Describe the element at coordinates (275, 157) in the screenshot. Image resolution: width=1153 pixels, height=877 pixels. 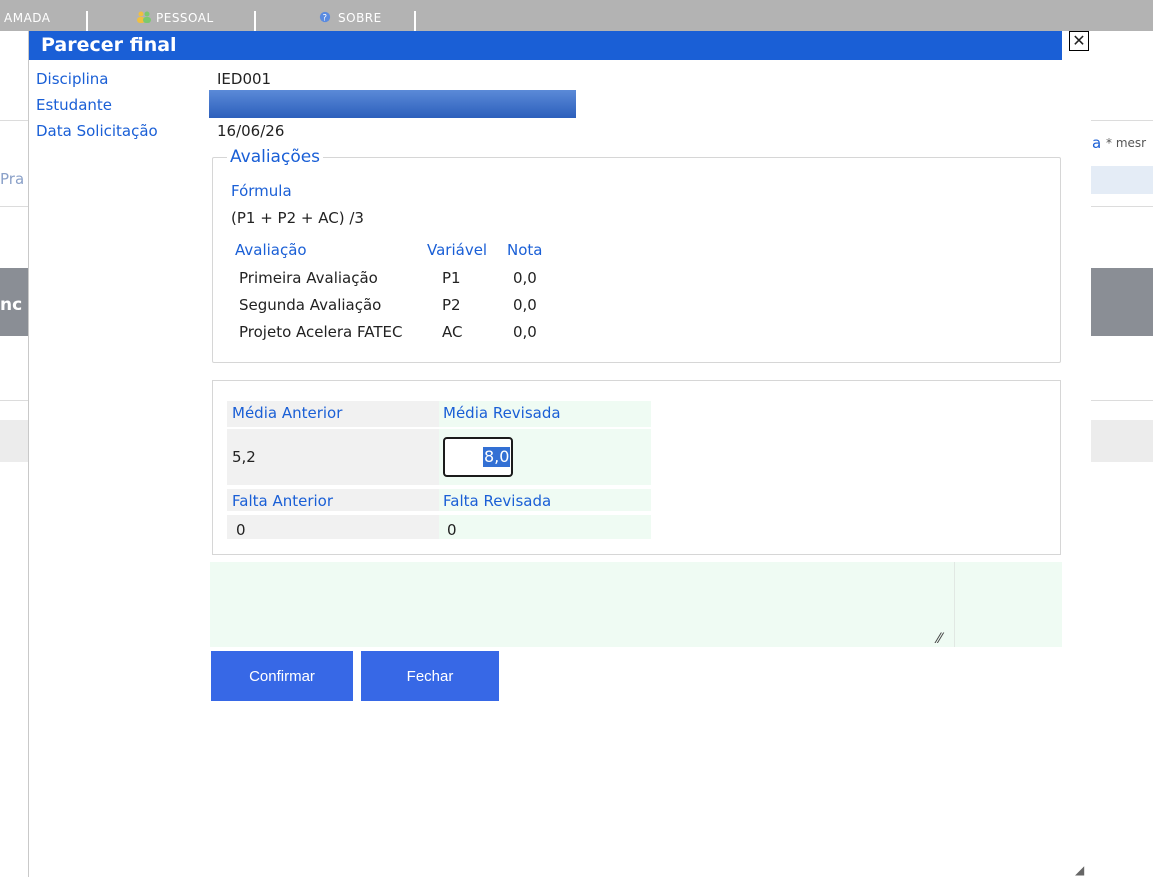
I see `avaliacoes-legend: Avaliações` at that location.